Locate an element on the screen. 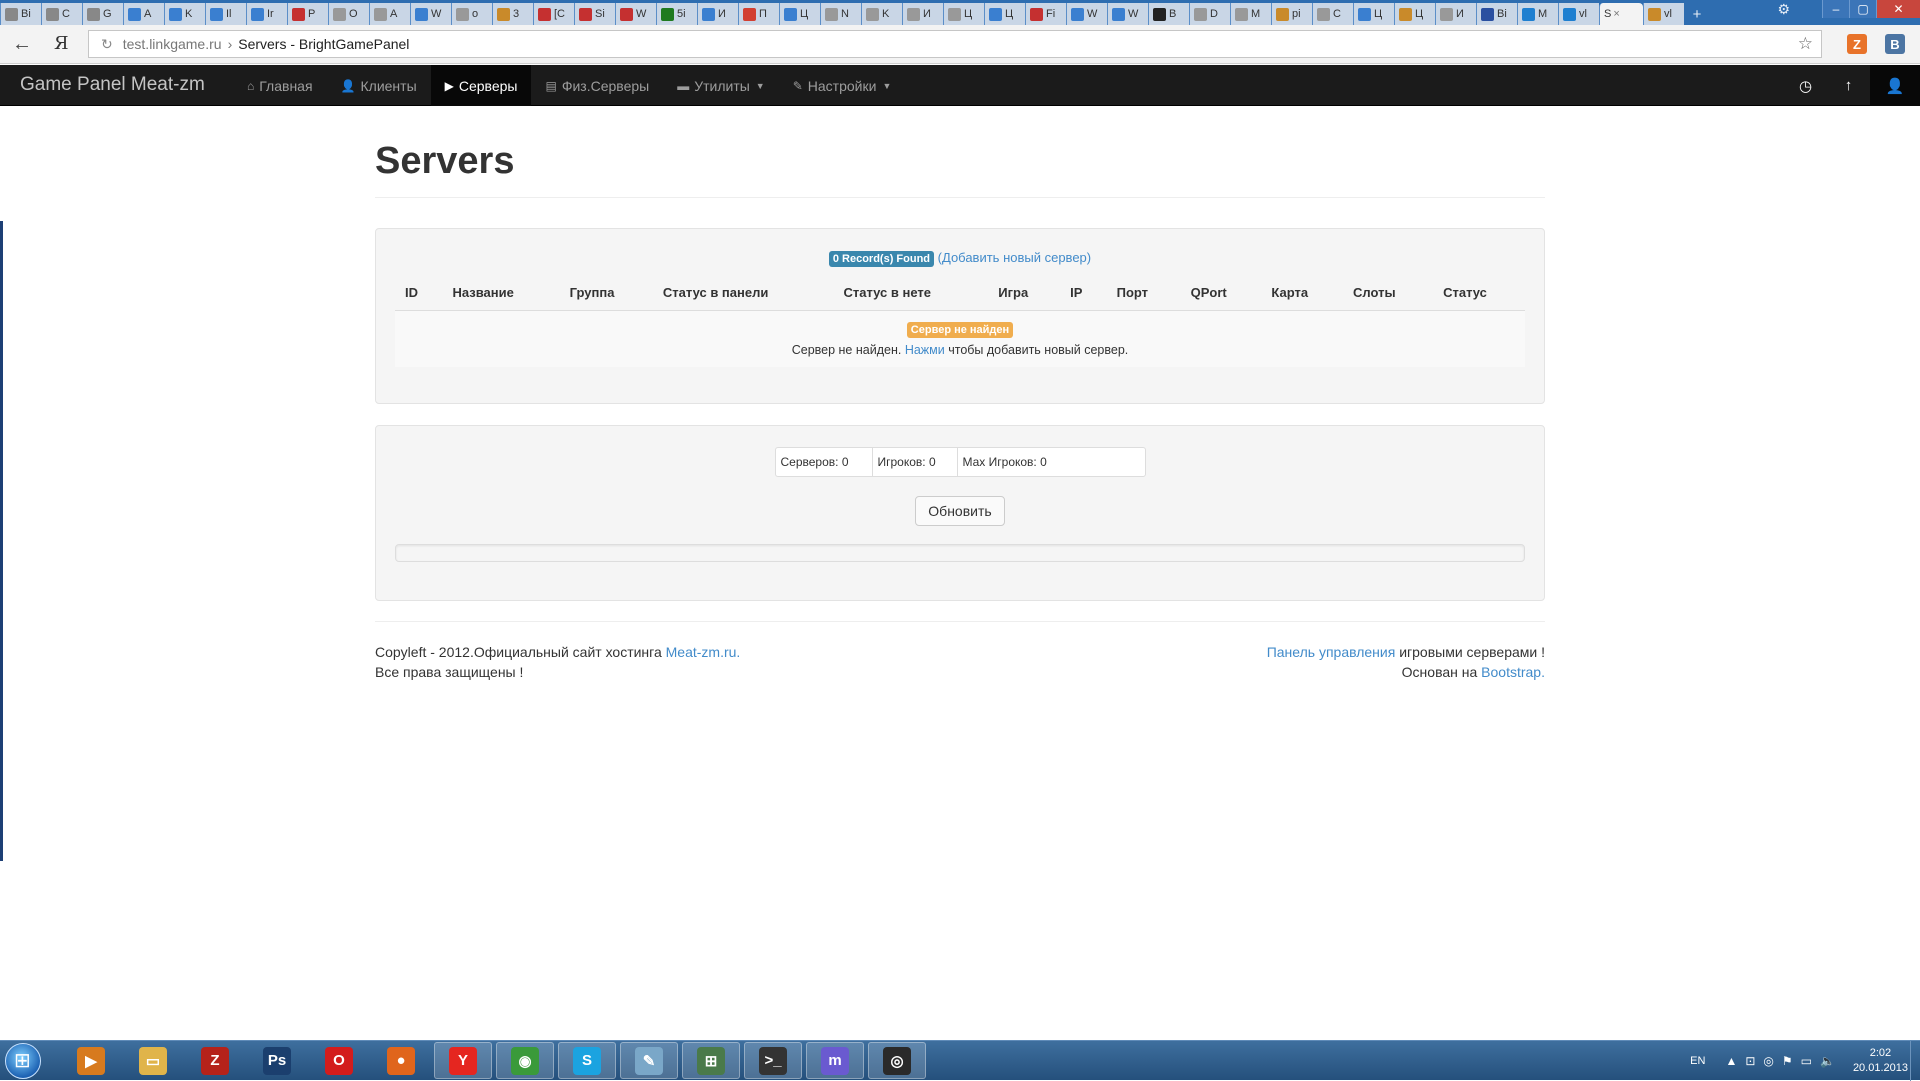 The width and height of the screenshot is (1920, 1081). browser-tab: N is located at coordinates (840, 14).